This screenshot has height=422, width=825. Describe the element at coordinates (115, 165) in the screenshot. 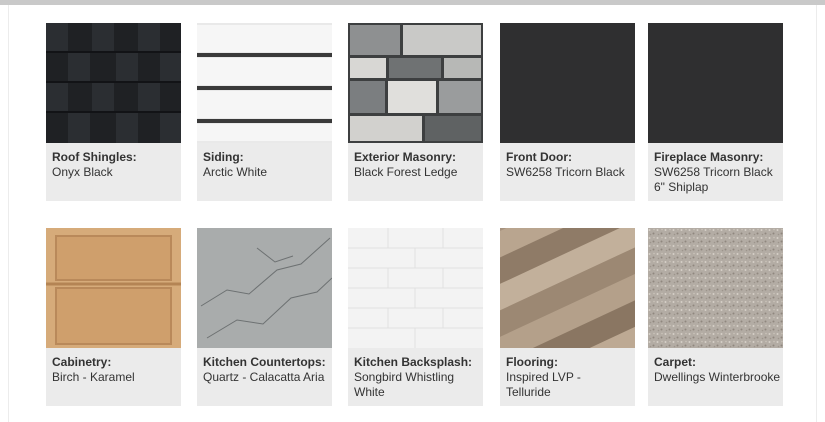

I see `swatch-label: Roof Shingles: Onyx Black` at that location.